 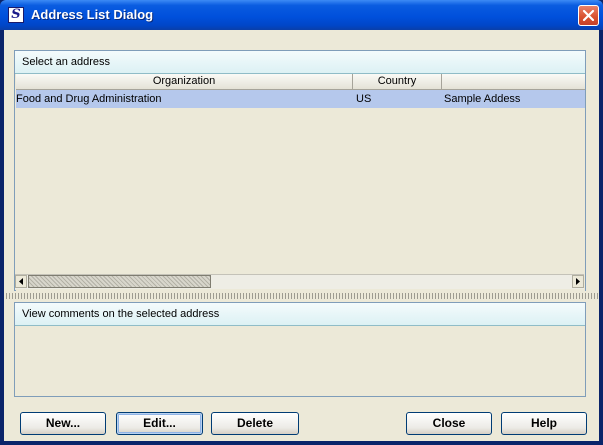 What do you see at coordinates (300, 62) in the screenshot?
I see `address-panel-header: Select an address` at bounding box center [300, 62].